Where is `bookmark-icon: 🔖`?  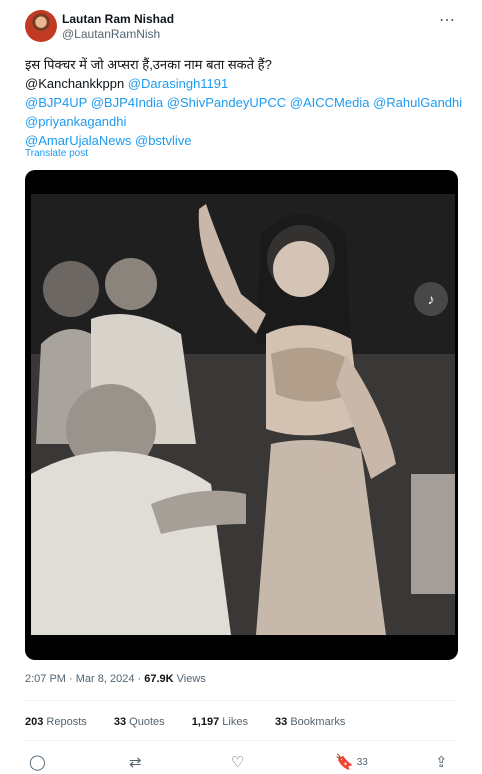 bookmark-icon: 🔖 is located at coordinates (344, 762).